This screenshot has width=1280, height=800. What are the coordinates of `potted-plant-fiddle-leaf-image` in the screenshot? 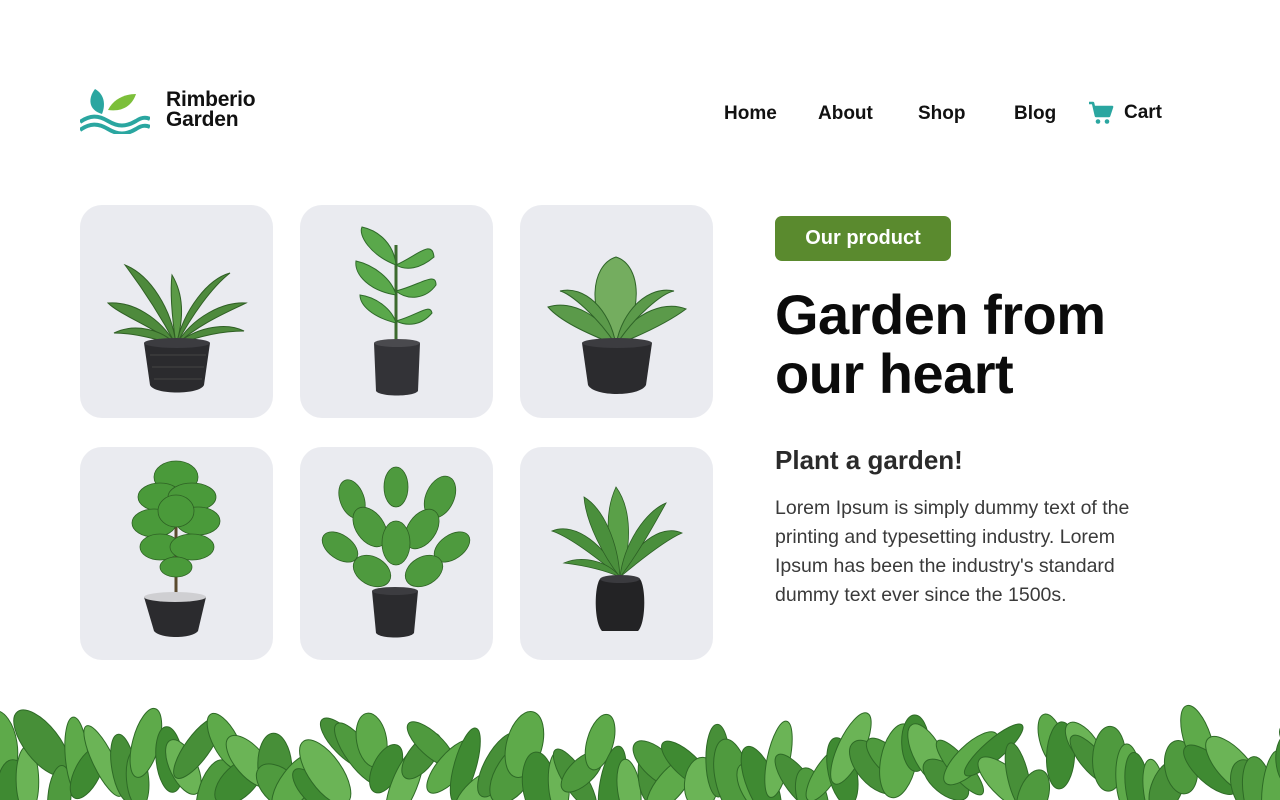 It's located at (176, 548).